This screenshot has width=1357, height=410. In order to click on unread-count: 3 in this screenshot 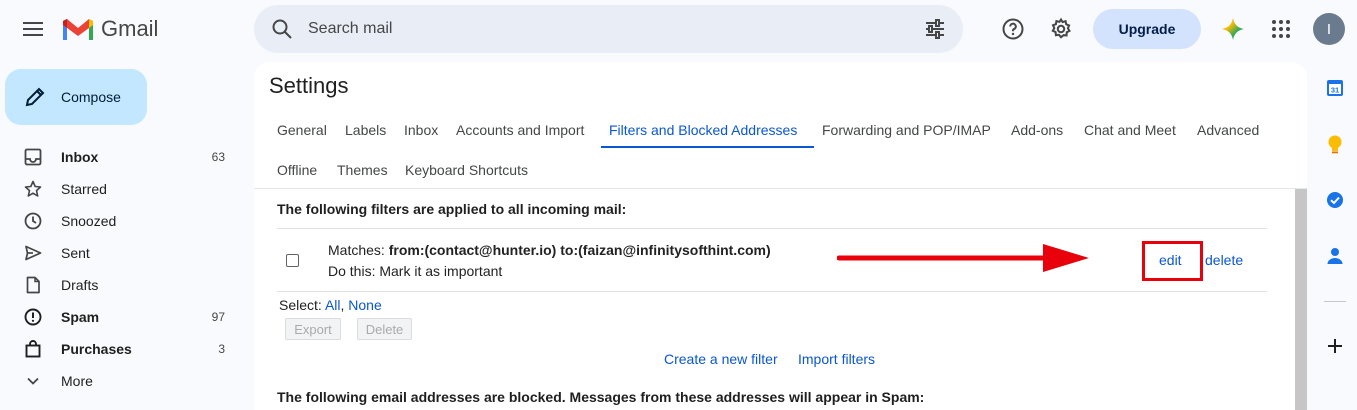, I will do `click(221, 349)`.